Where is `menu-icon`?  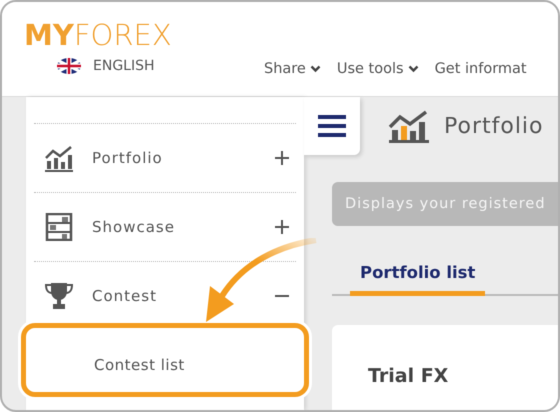 menu-icon is located at coordinates (332, 126).